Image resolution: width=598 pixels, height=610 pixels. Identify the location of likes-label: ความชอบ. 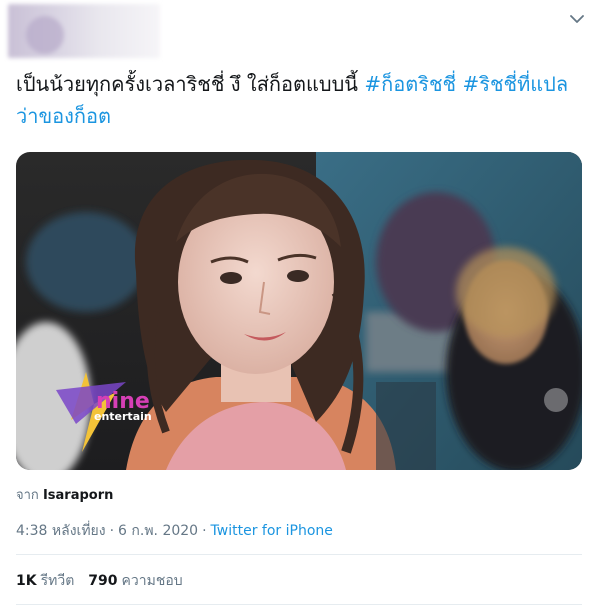
(152, 581).